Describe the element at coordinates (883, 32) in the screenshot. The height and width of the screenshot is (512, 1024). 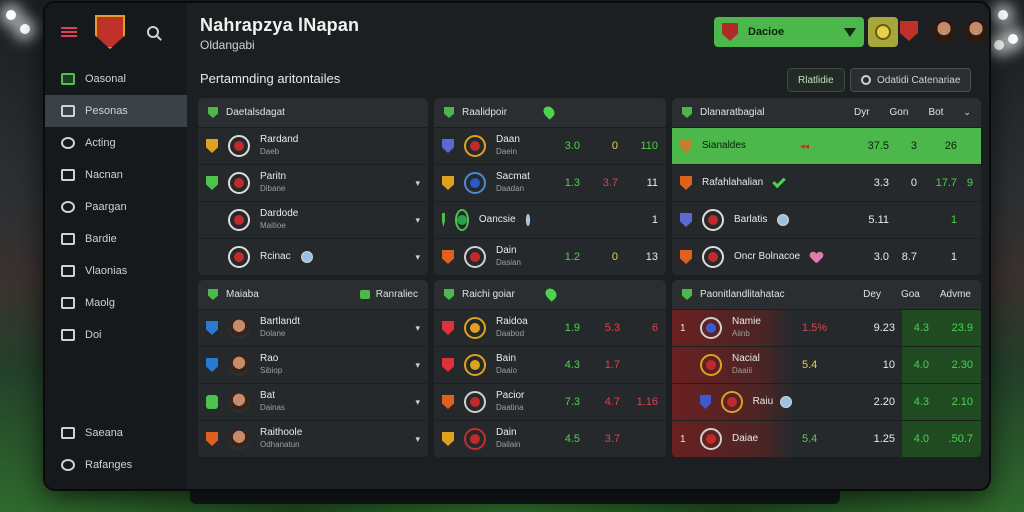
I see `team-logo-icon` at that location.